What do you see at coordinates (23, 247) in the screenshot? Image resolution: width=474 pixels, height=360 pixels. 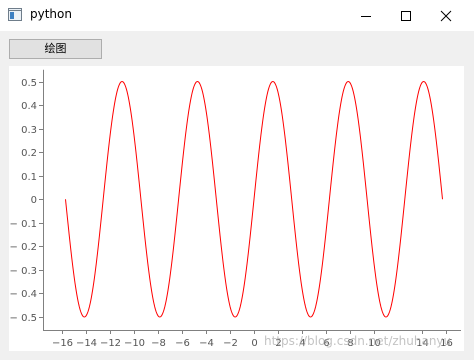 I see `y-tick-label: − 0.2` at bounding box center [23, 247].